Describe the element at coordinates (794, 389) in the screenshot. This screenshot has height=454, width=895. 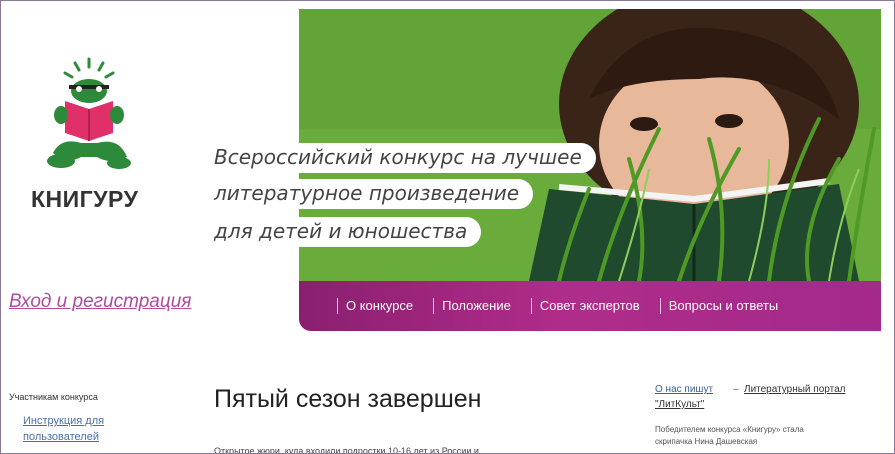
I see `portal-link: Литературный портал` at that location.